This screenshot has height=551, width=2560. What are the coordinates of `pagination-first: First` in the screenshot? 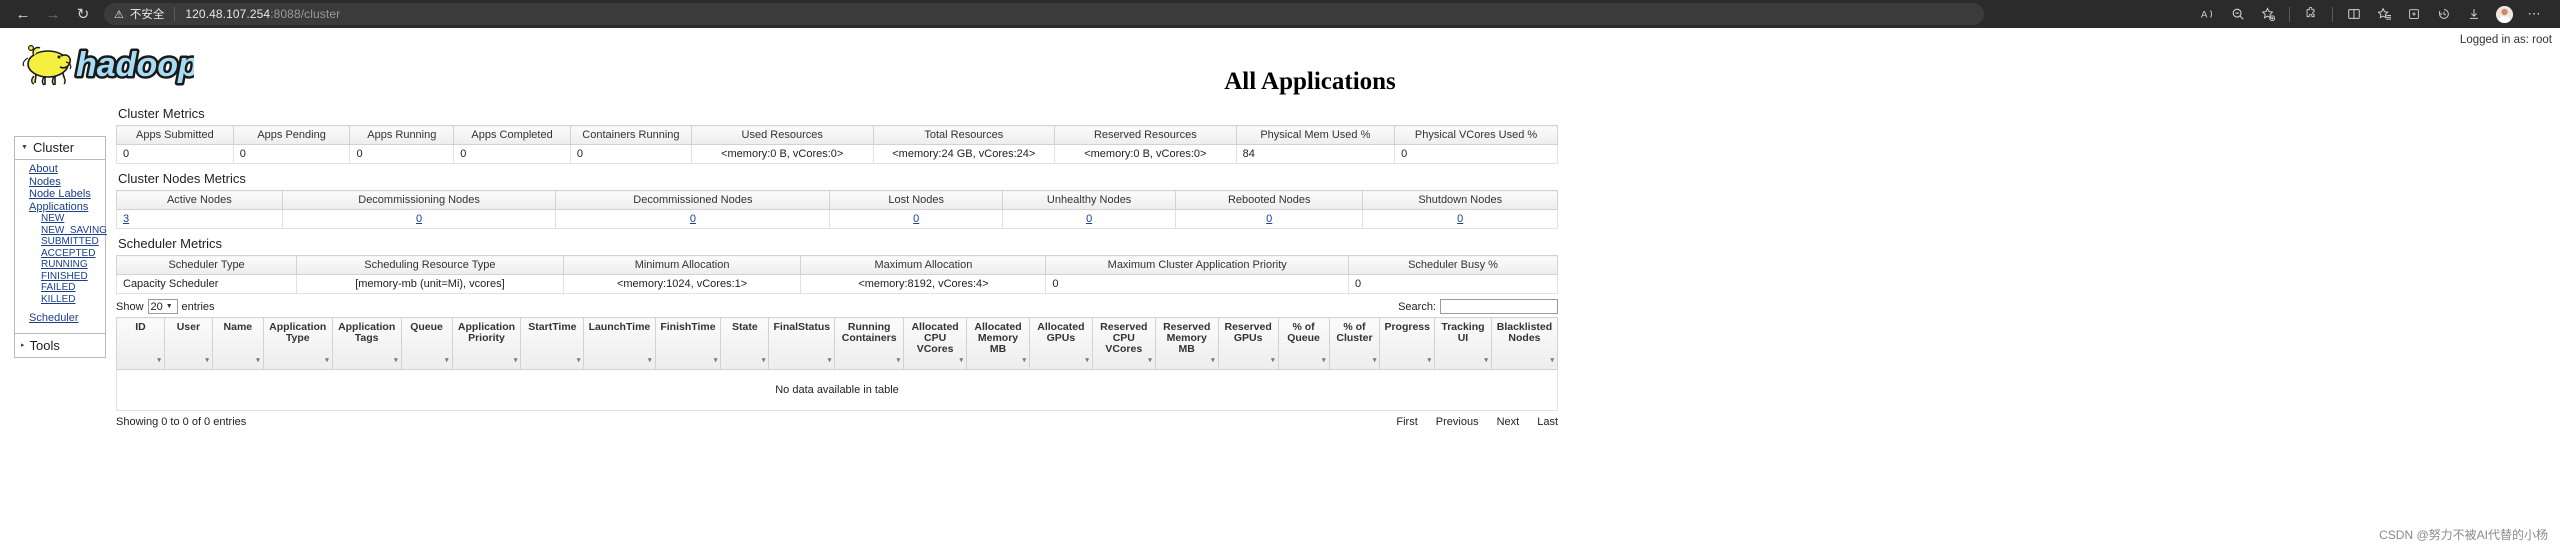 It's located at (1406, 422).